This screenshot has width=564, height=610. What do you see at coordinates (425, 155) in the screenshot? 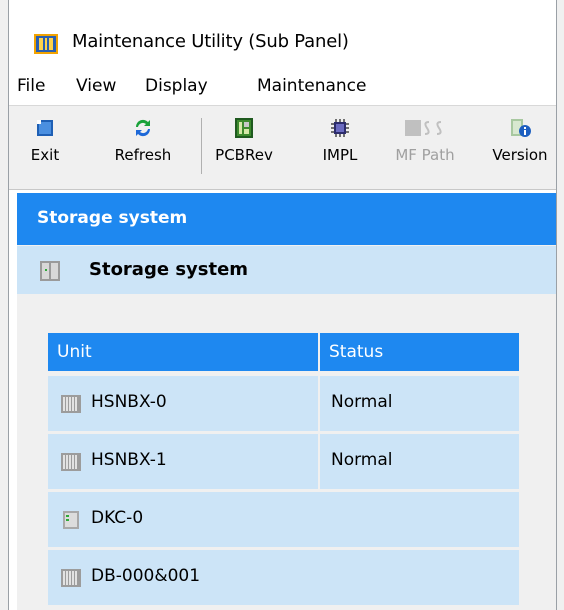
I see `mf-path-label: MF Path` at bounding box center [425, 155].